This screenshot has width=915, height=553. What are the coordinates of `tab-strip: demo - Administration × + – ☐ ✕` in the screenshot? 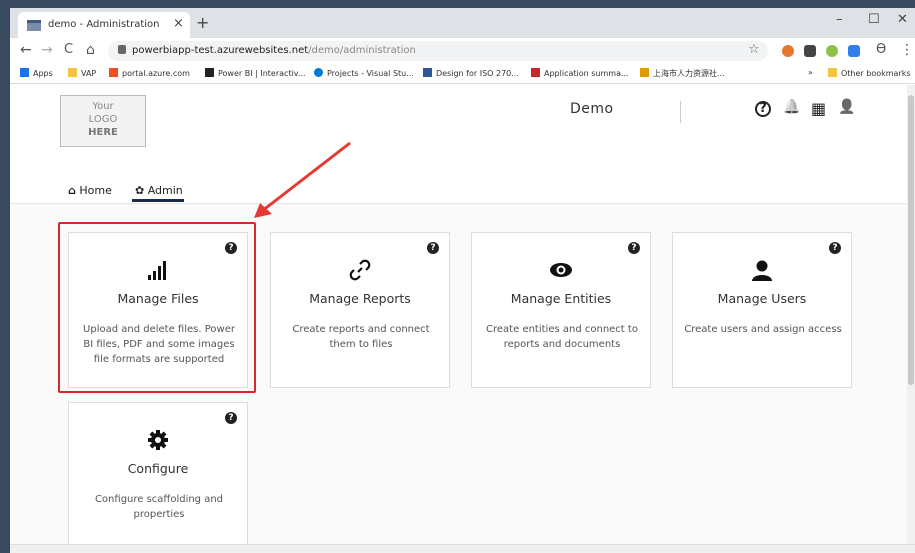 It's located at (462, 23).